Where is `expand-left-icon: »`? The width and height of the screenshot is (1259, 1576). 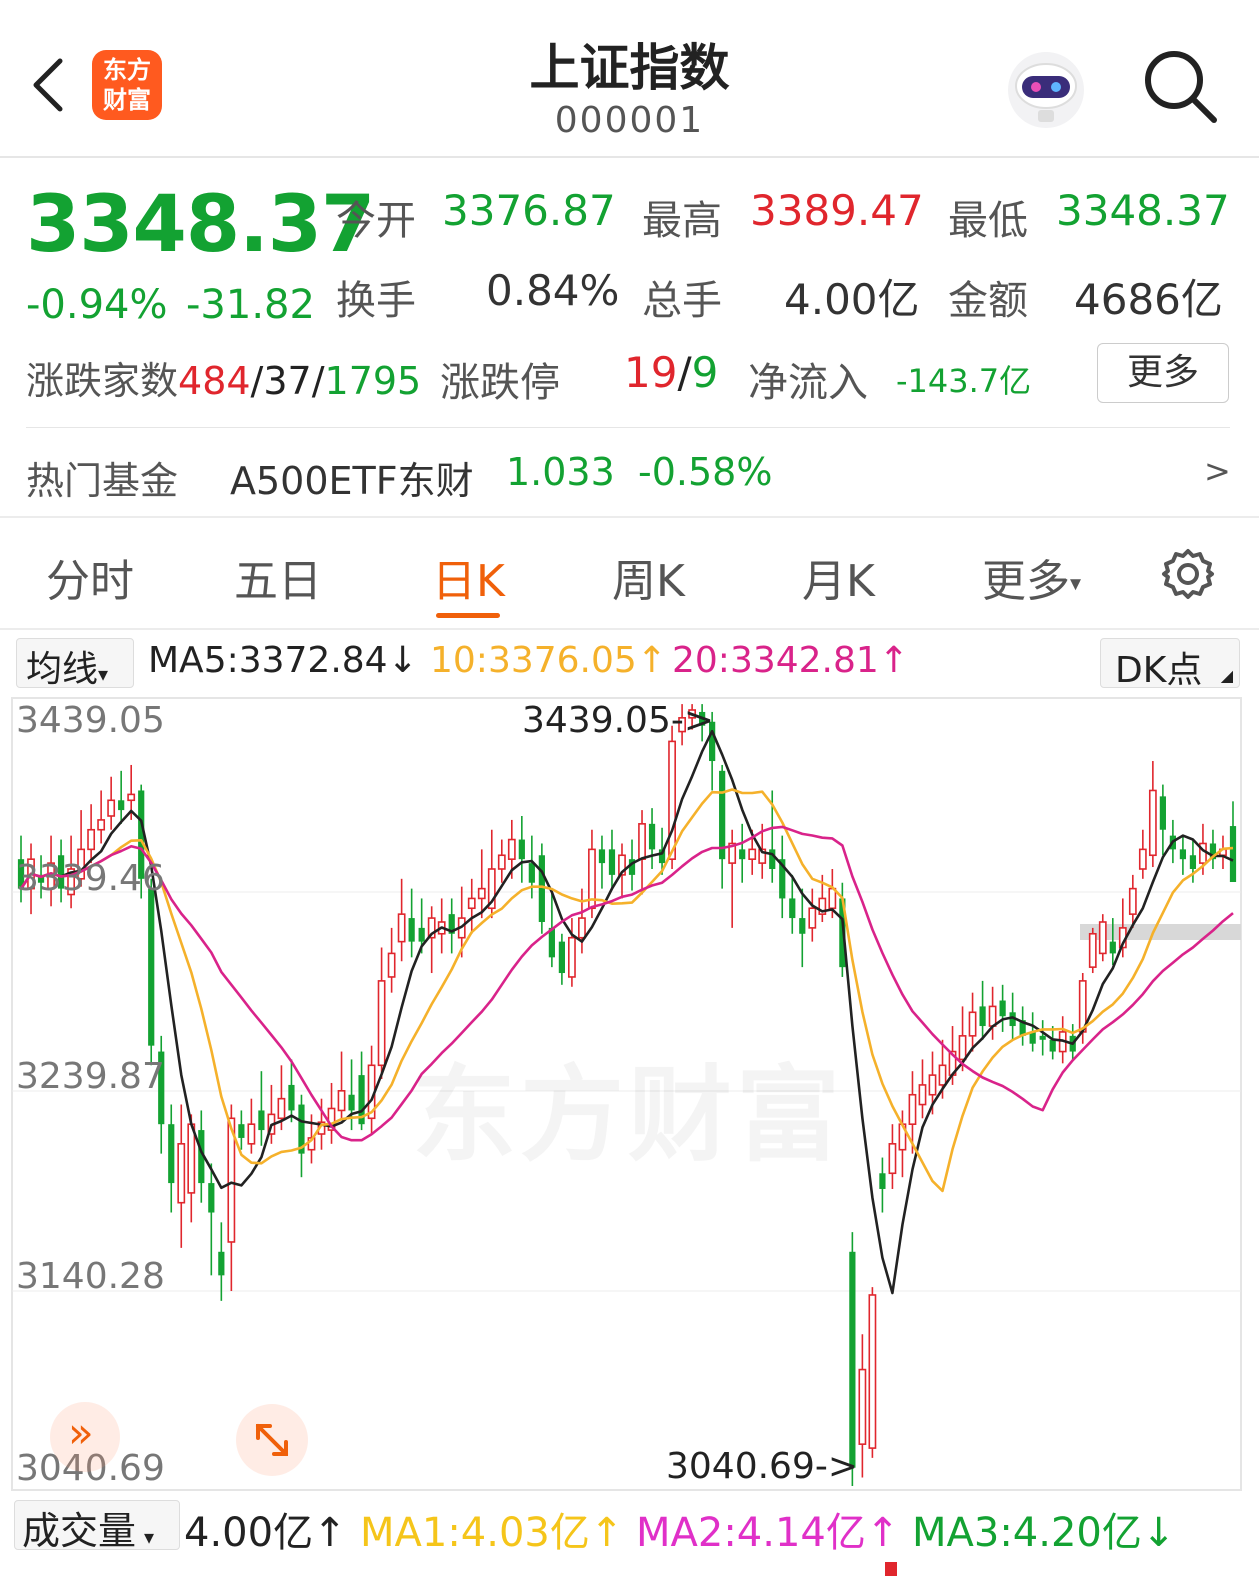 expand-left-icon: » is located at coordinates (85, 1437).